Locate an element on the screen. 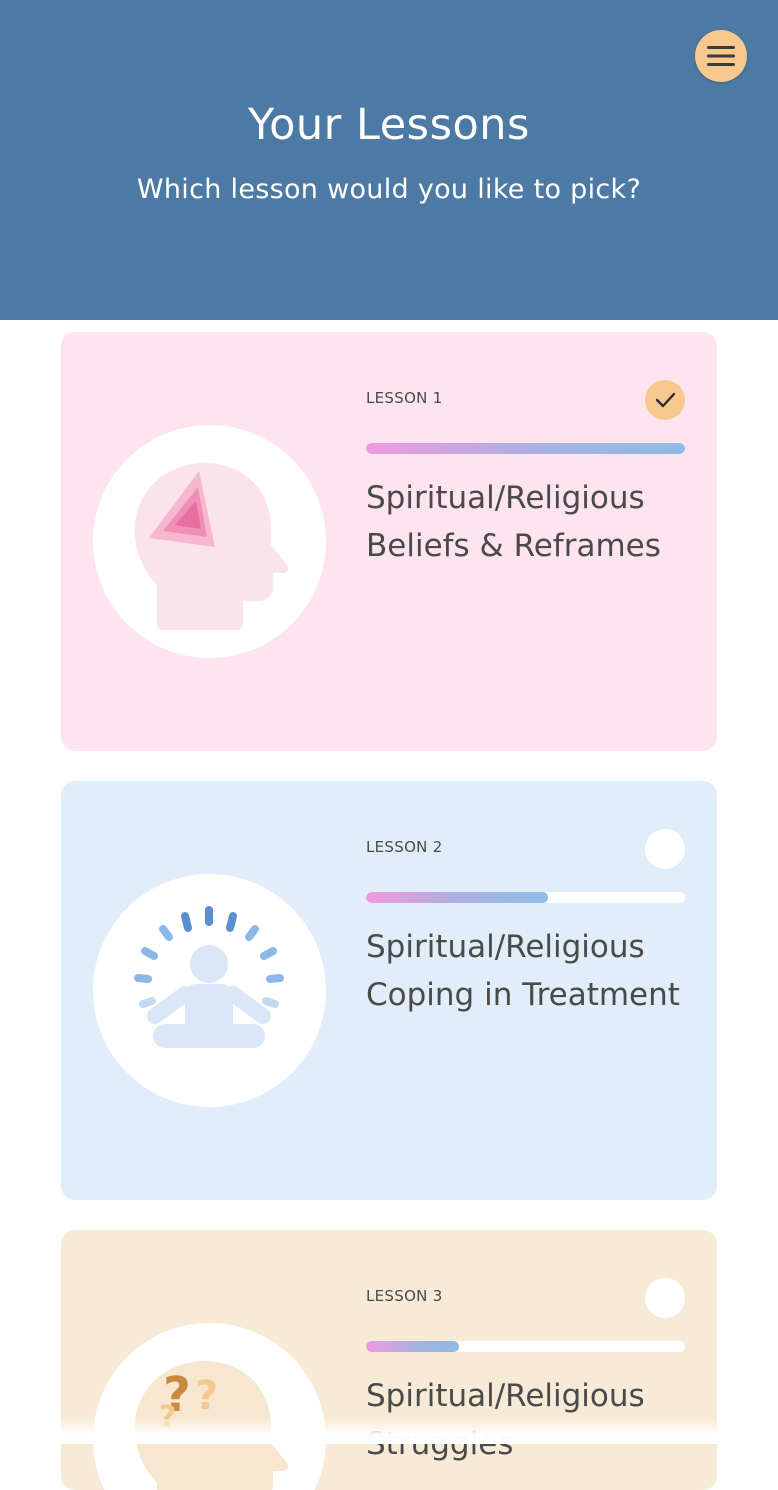 The height and width of the screenshot is (1490, 778). lesson-illustration: ? ? ? is located at coordinates (209, 1406).